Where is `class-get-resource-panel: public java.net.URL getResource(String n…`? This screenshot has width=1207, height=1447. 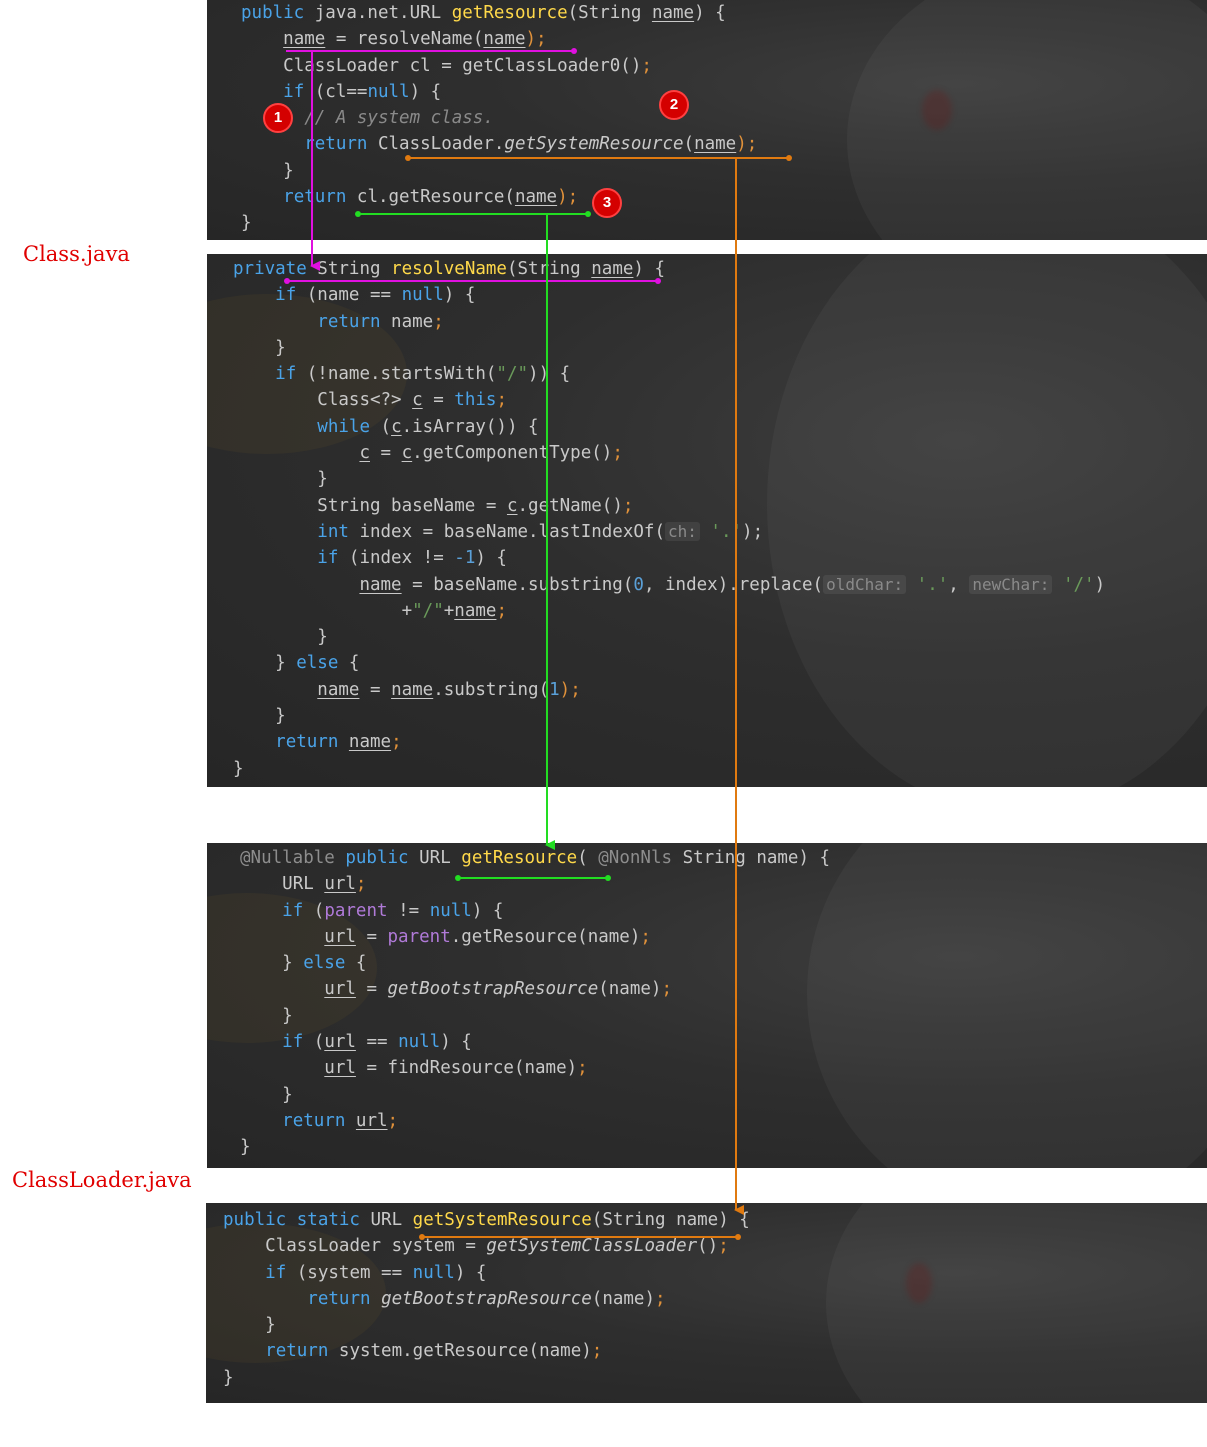 class-get-resource-panel: public java.net.URL getResource(String n… is located at coordinates (707, 120).